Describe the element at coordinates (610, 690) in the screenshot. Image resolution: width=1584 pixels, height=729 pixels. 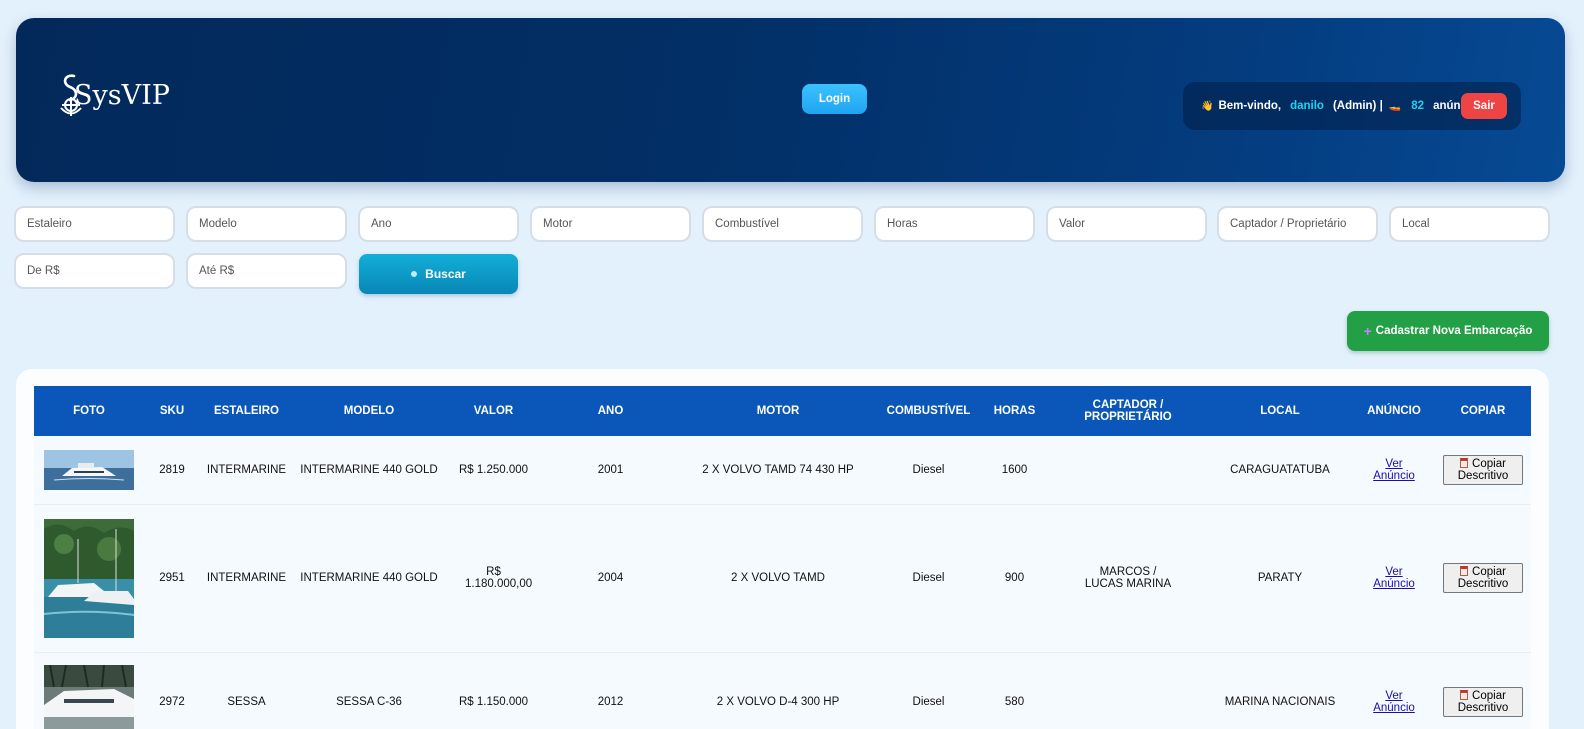
I see `ano-cell: 2012` at that location.